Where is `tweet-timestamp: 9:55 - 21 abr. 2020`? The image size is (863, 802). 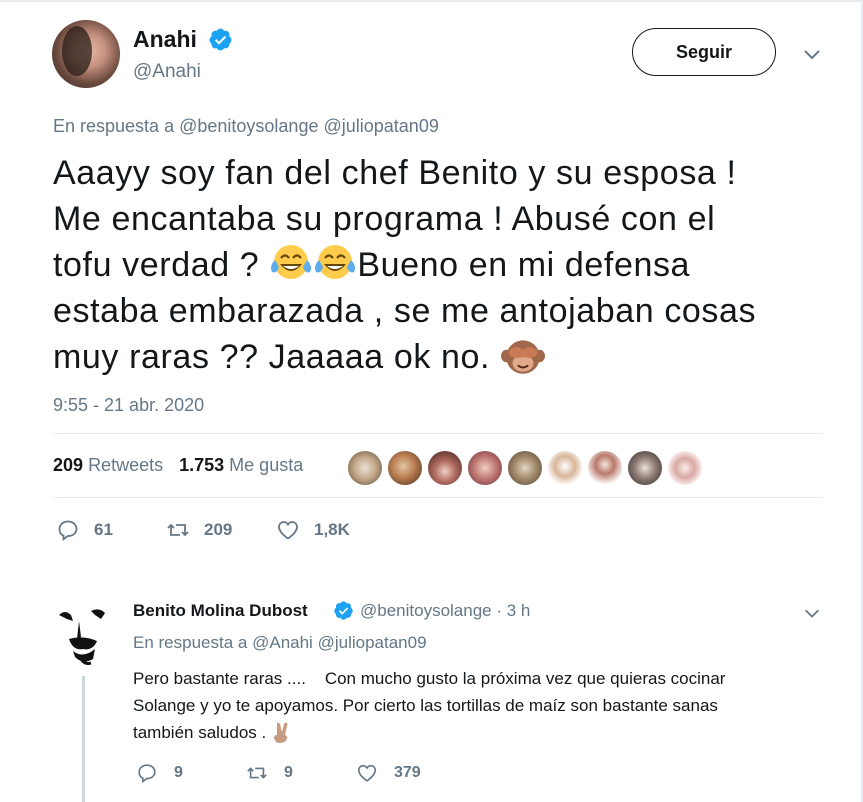
tweet-timestamp: 9:55 - 21 abr. 2020 is located at coordinates (128, 405).